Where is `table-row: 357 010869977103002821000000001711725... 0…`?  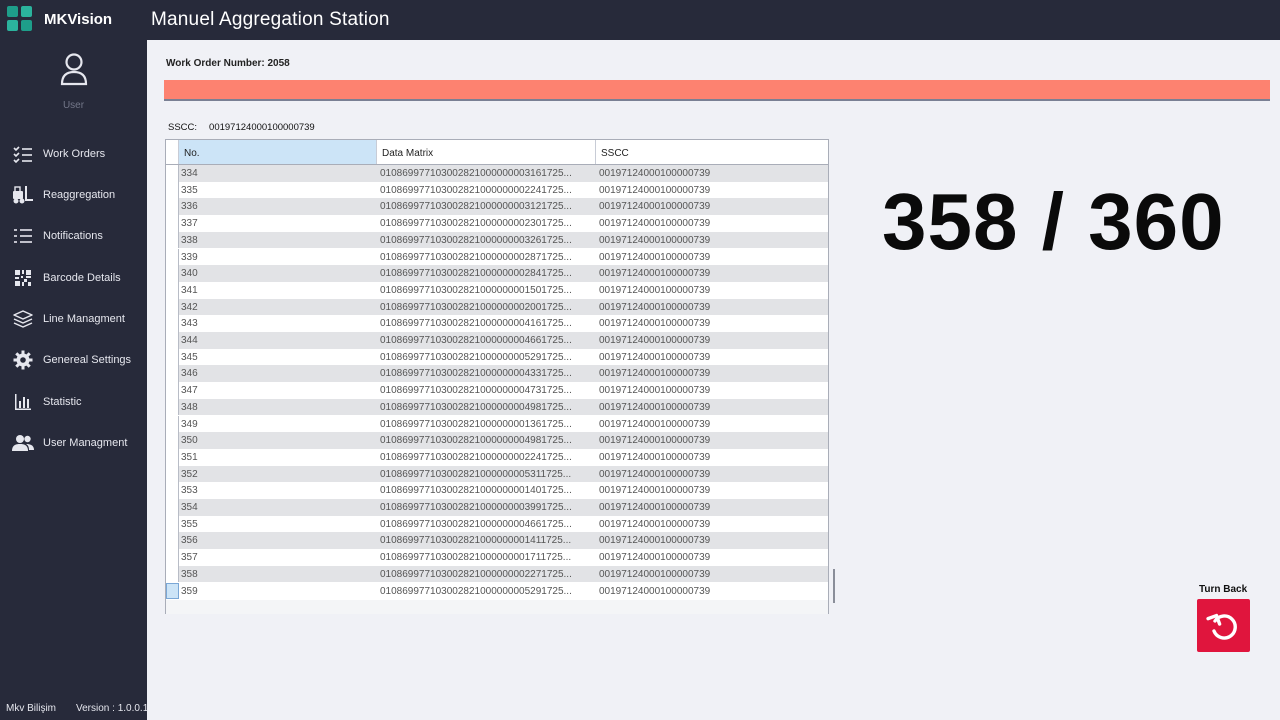
table-row: 357 010869977103002821000000001711725... 0… is located at coordinates (497, 557).